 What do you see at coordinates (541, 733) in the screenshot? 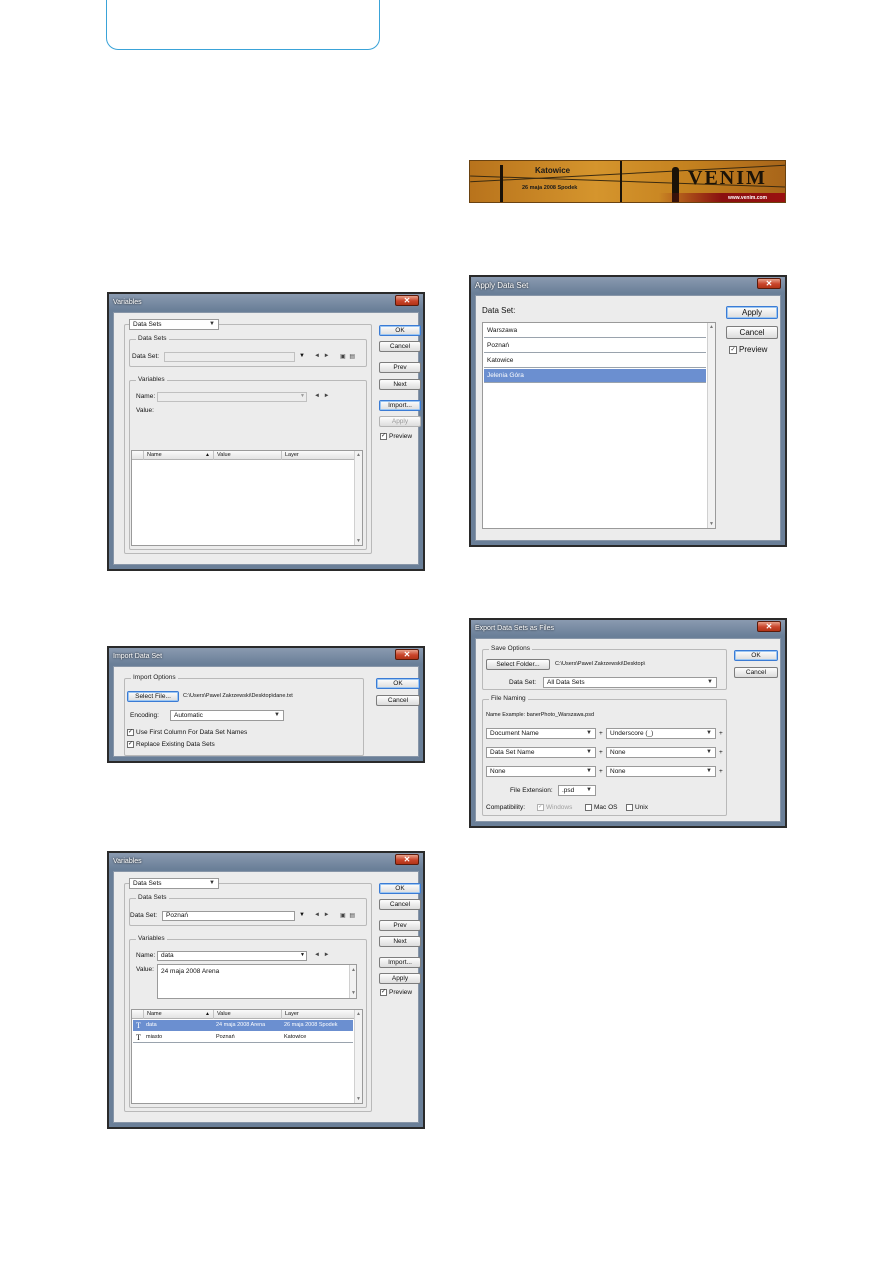
I see `naming-dropdown: Document Name ▼` at bounding box center [541, 733].